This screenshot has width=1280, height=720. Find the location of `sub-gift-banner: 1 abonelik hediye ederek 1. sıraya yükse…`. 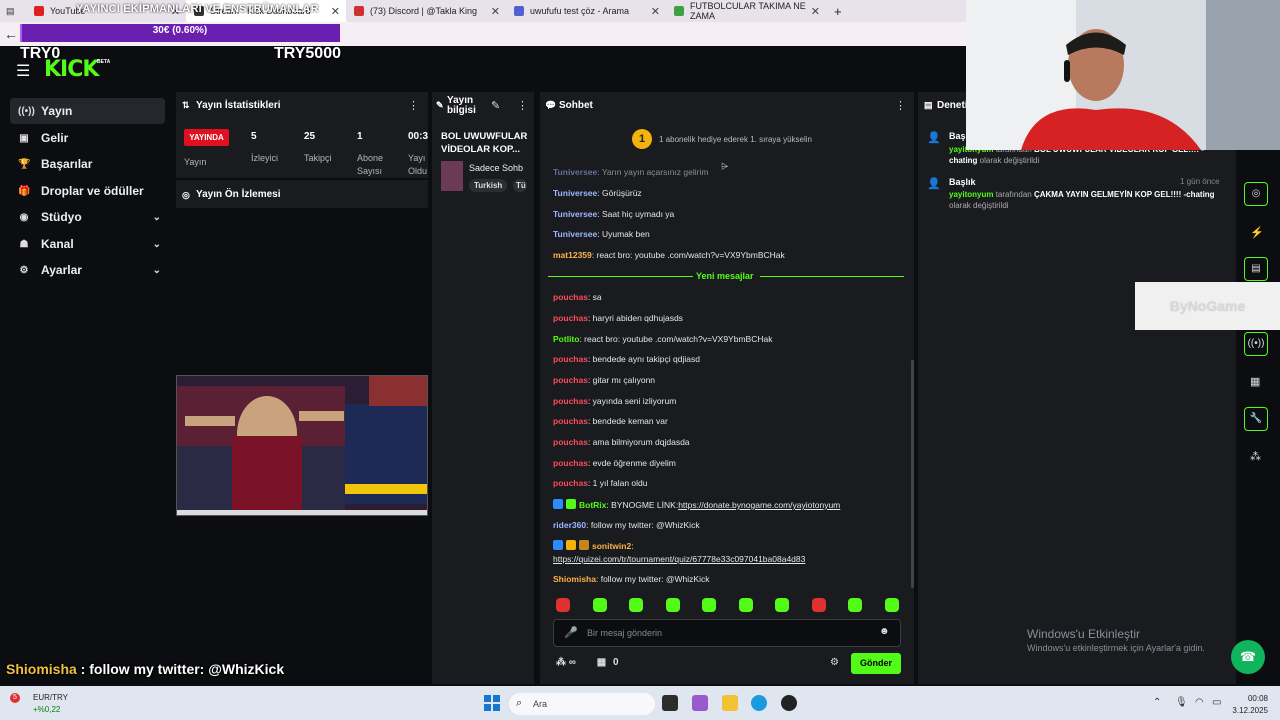

sub-gift-banner: 1 abonelik hediye ederek 1. sıraya yükse… is located at coordinates (735, 139).